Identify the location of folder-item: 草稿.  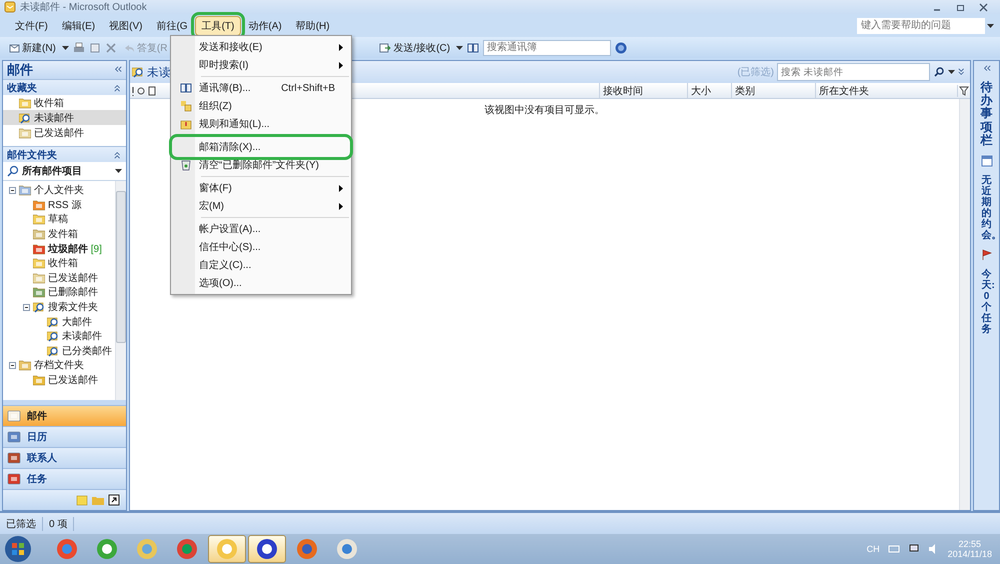
(58, 219).